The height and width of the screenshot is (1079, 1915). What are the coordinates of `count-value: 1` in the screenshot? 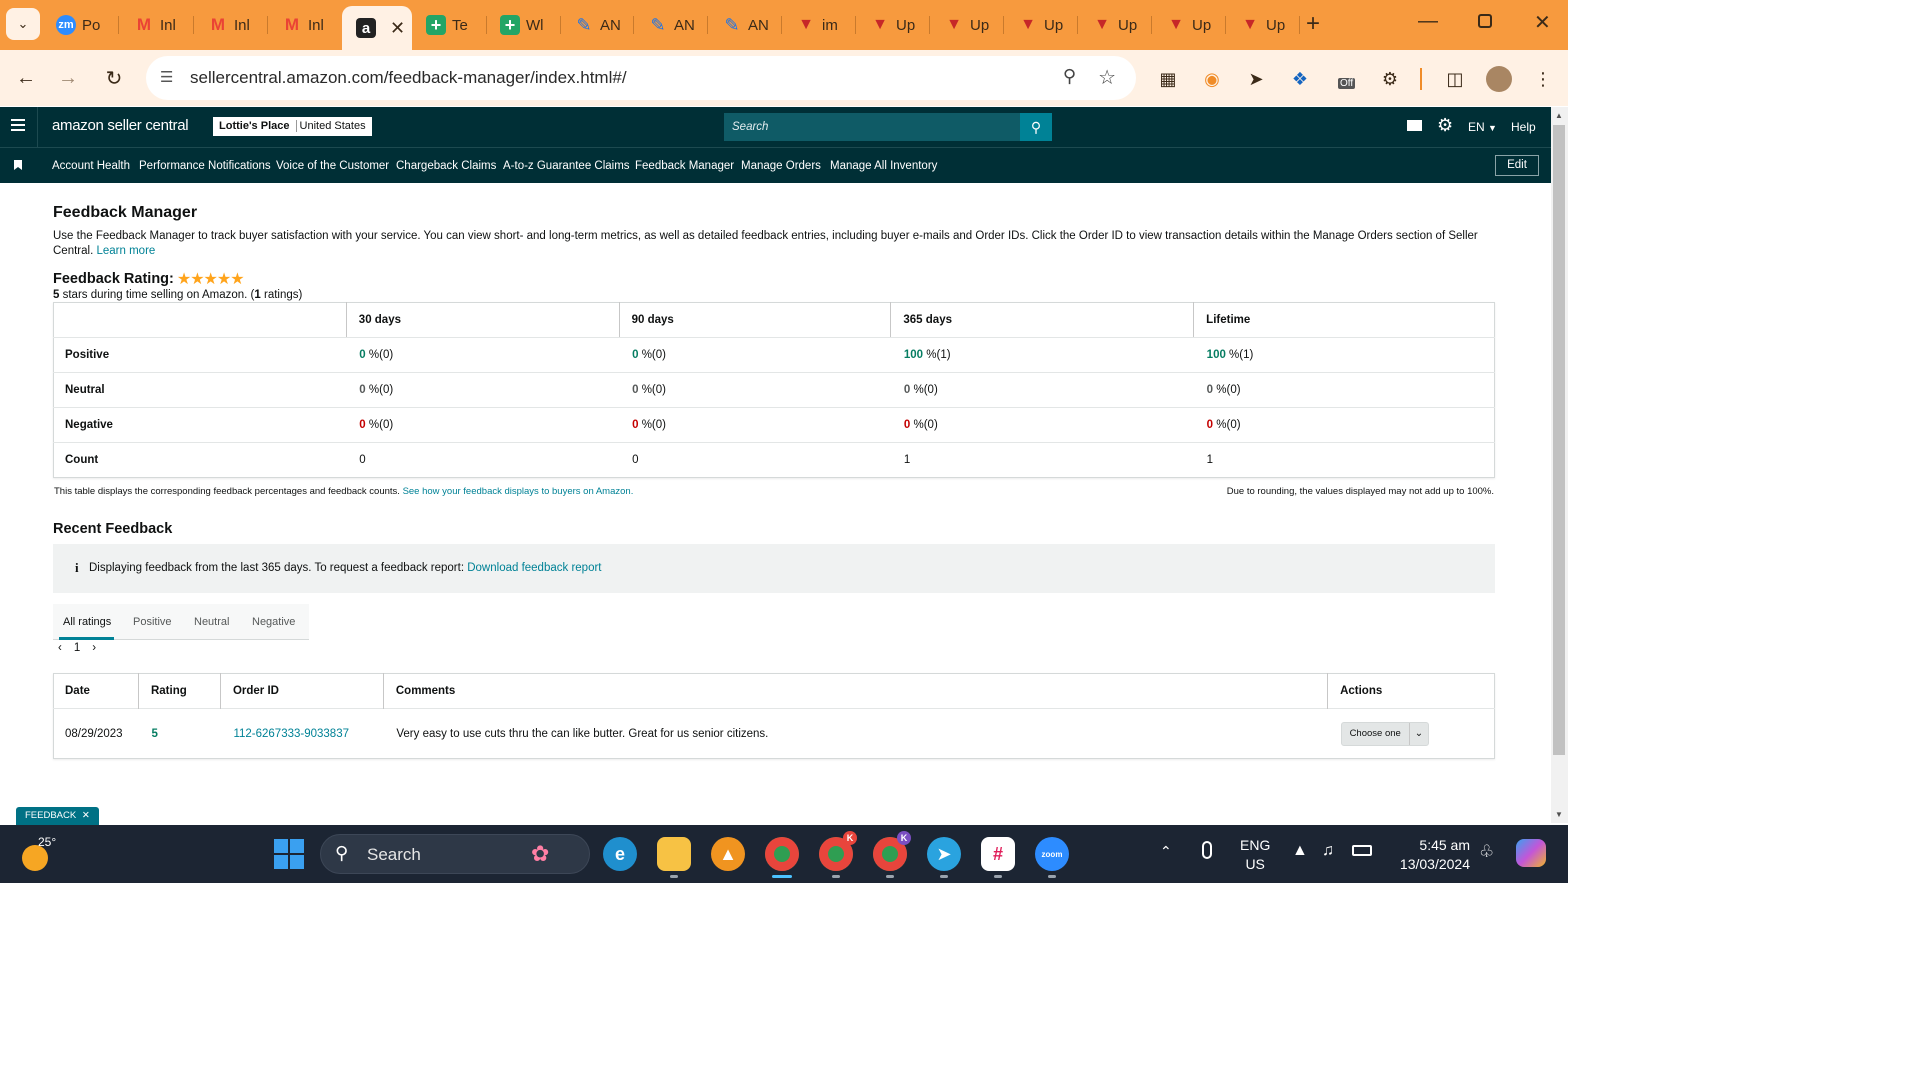 It's located at (907, 460).